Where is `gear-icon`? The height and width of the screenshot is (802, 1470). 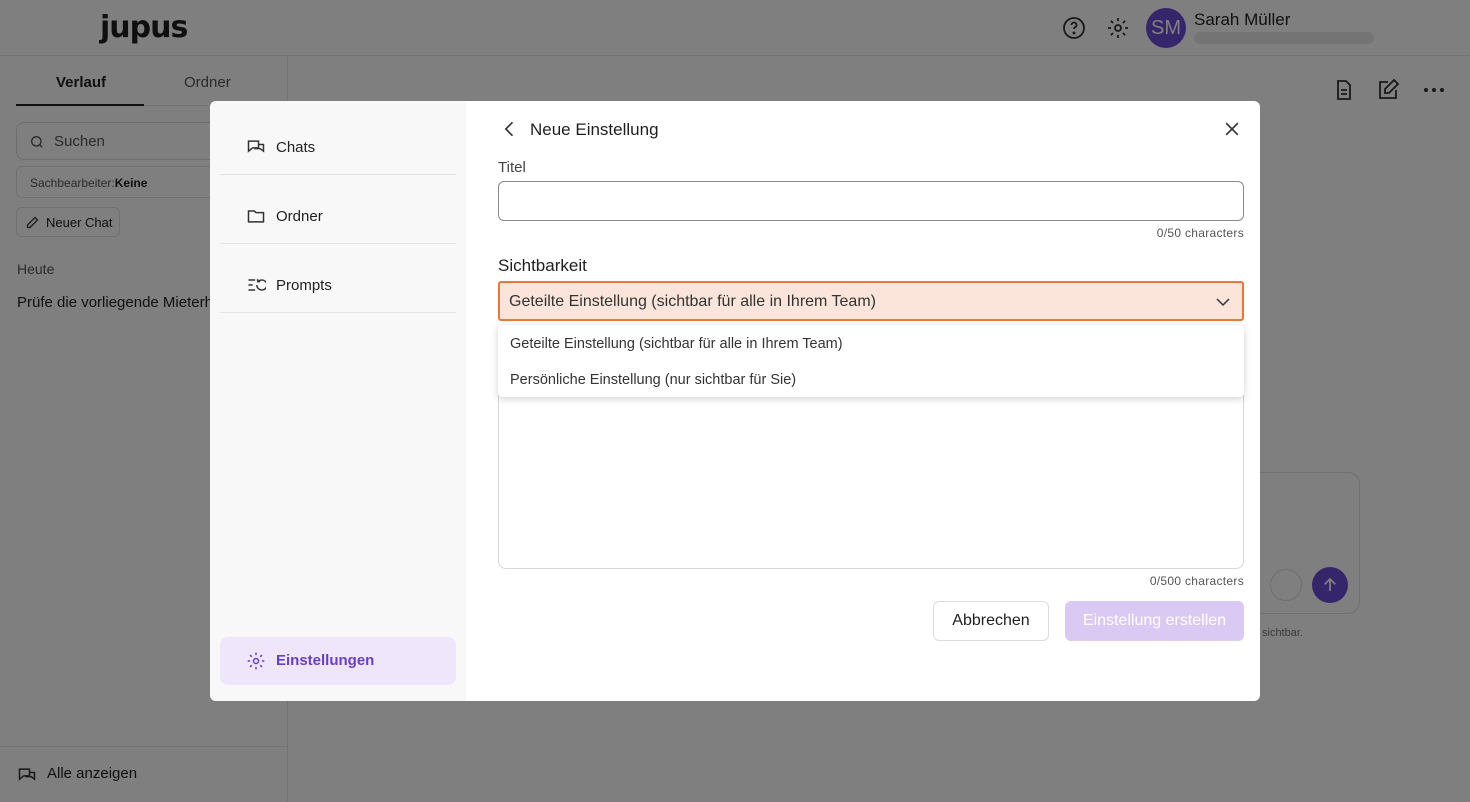
gear-icon is located at coordinates (256, 661).